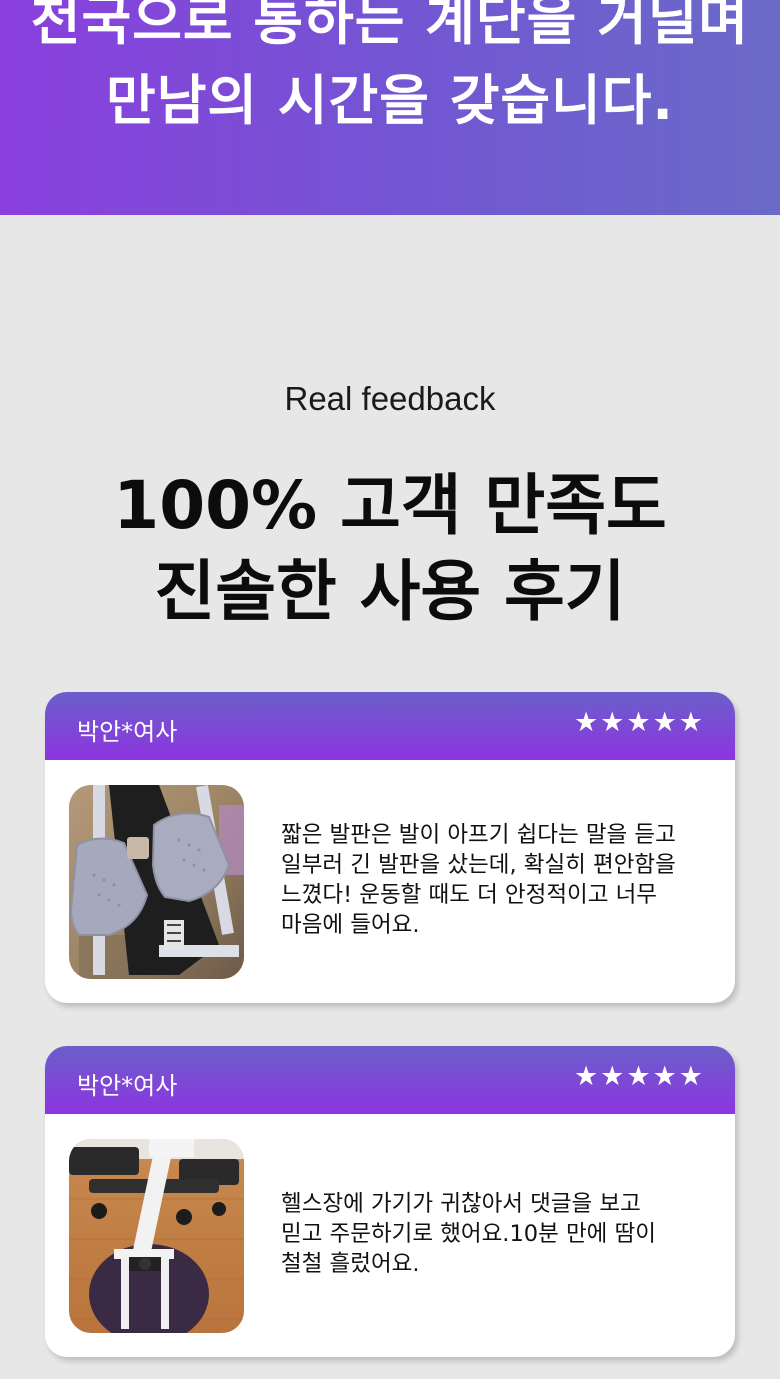  What do you see at coordinates (156, 1236) in the screenshot?
I see `review-photo-stepper-in-room` at bounding box center [156, 1236].